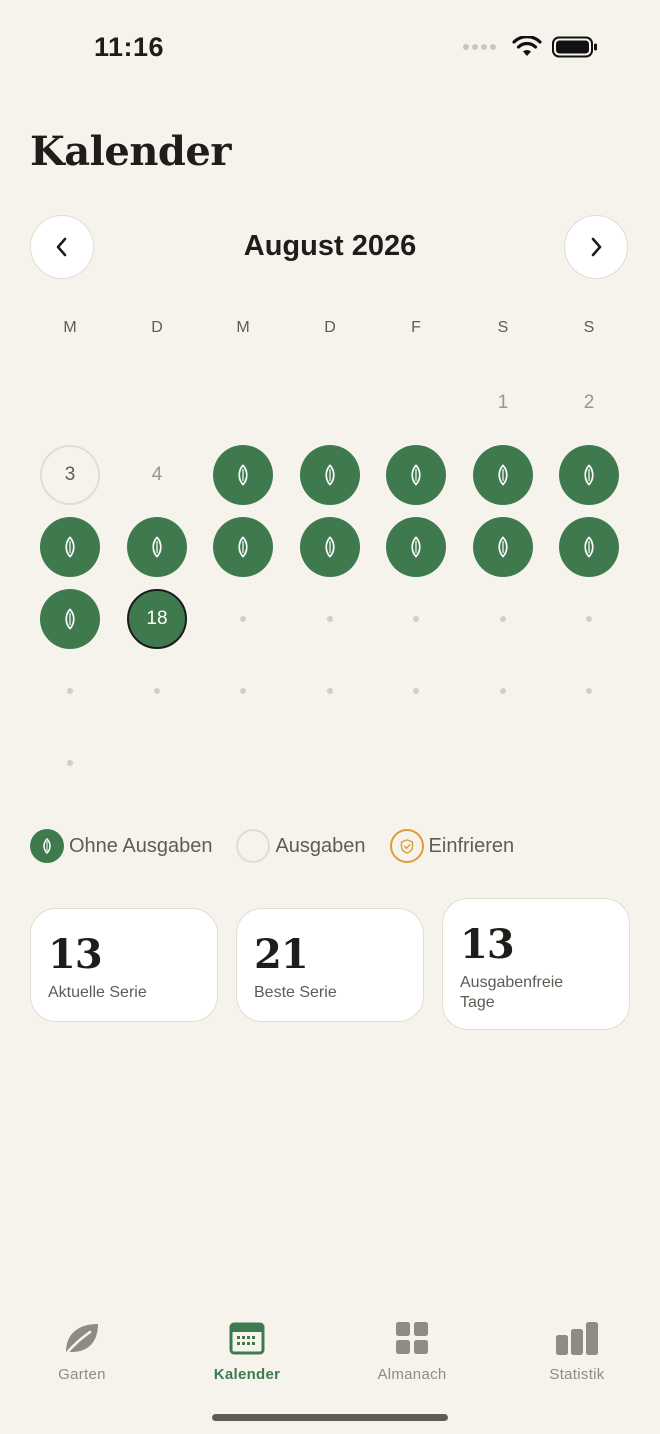 The image size is (660, 1434). I want to click on wifi-icon, so click(527, 46).